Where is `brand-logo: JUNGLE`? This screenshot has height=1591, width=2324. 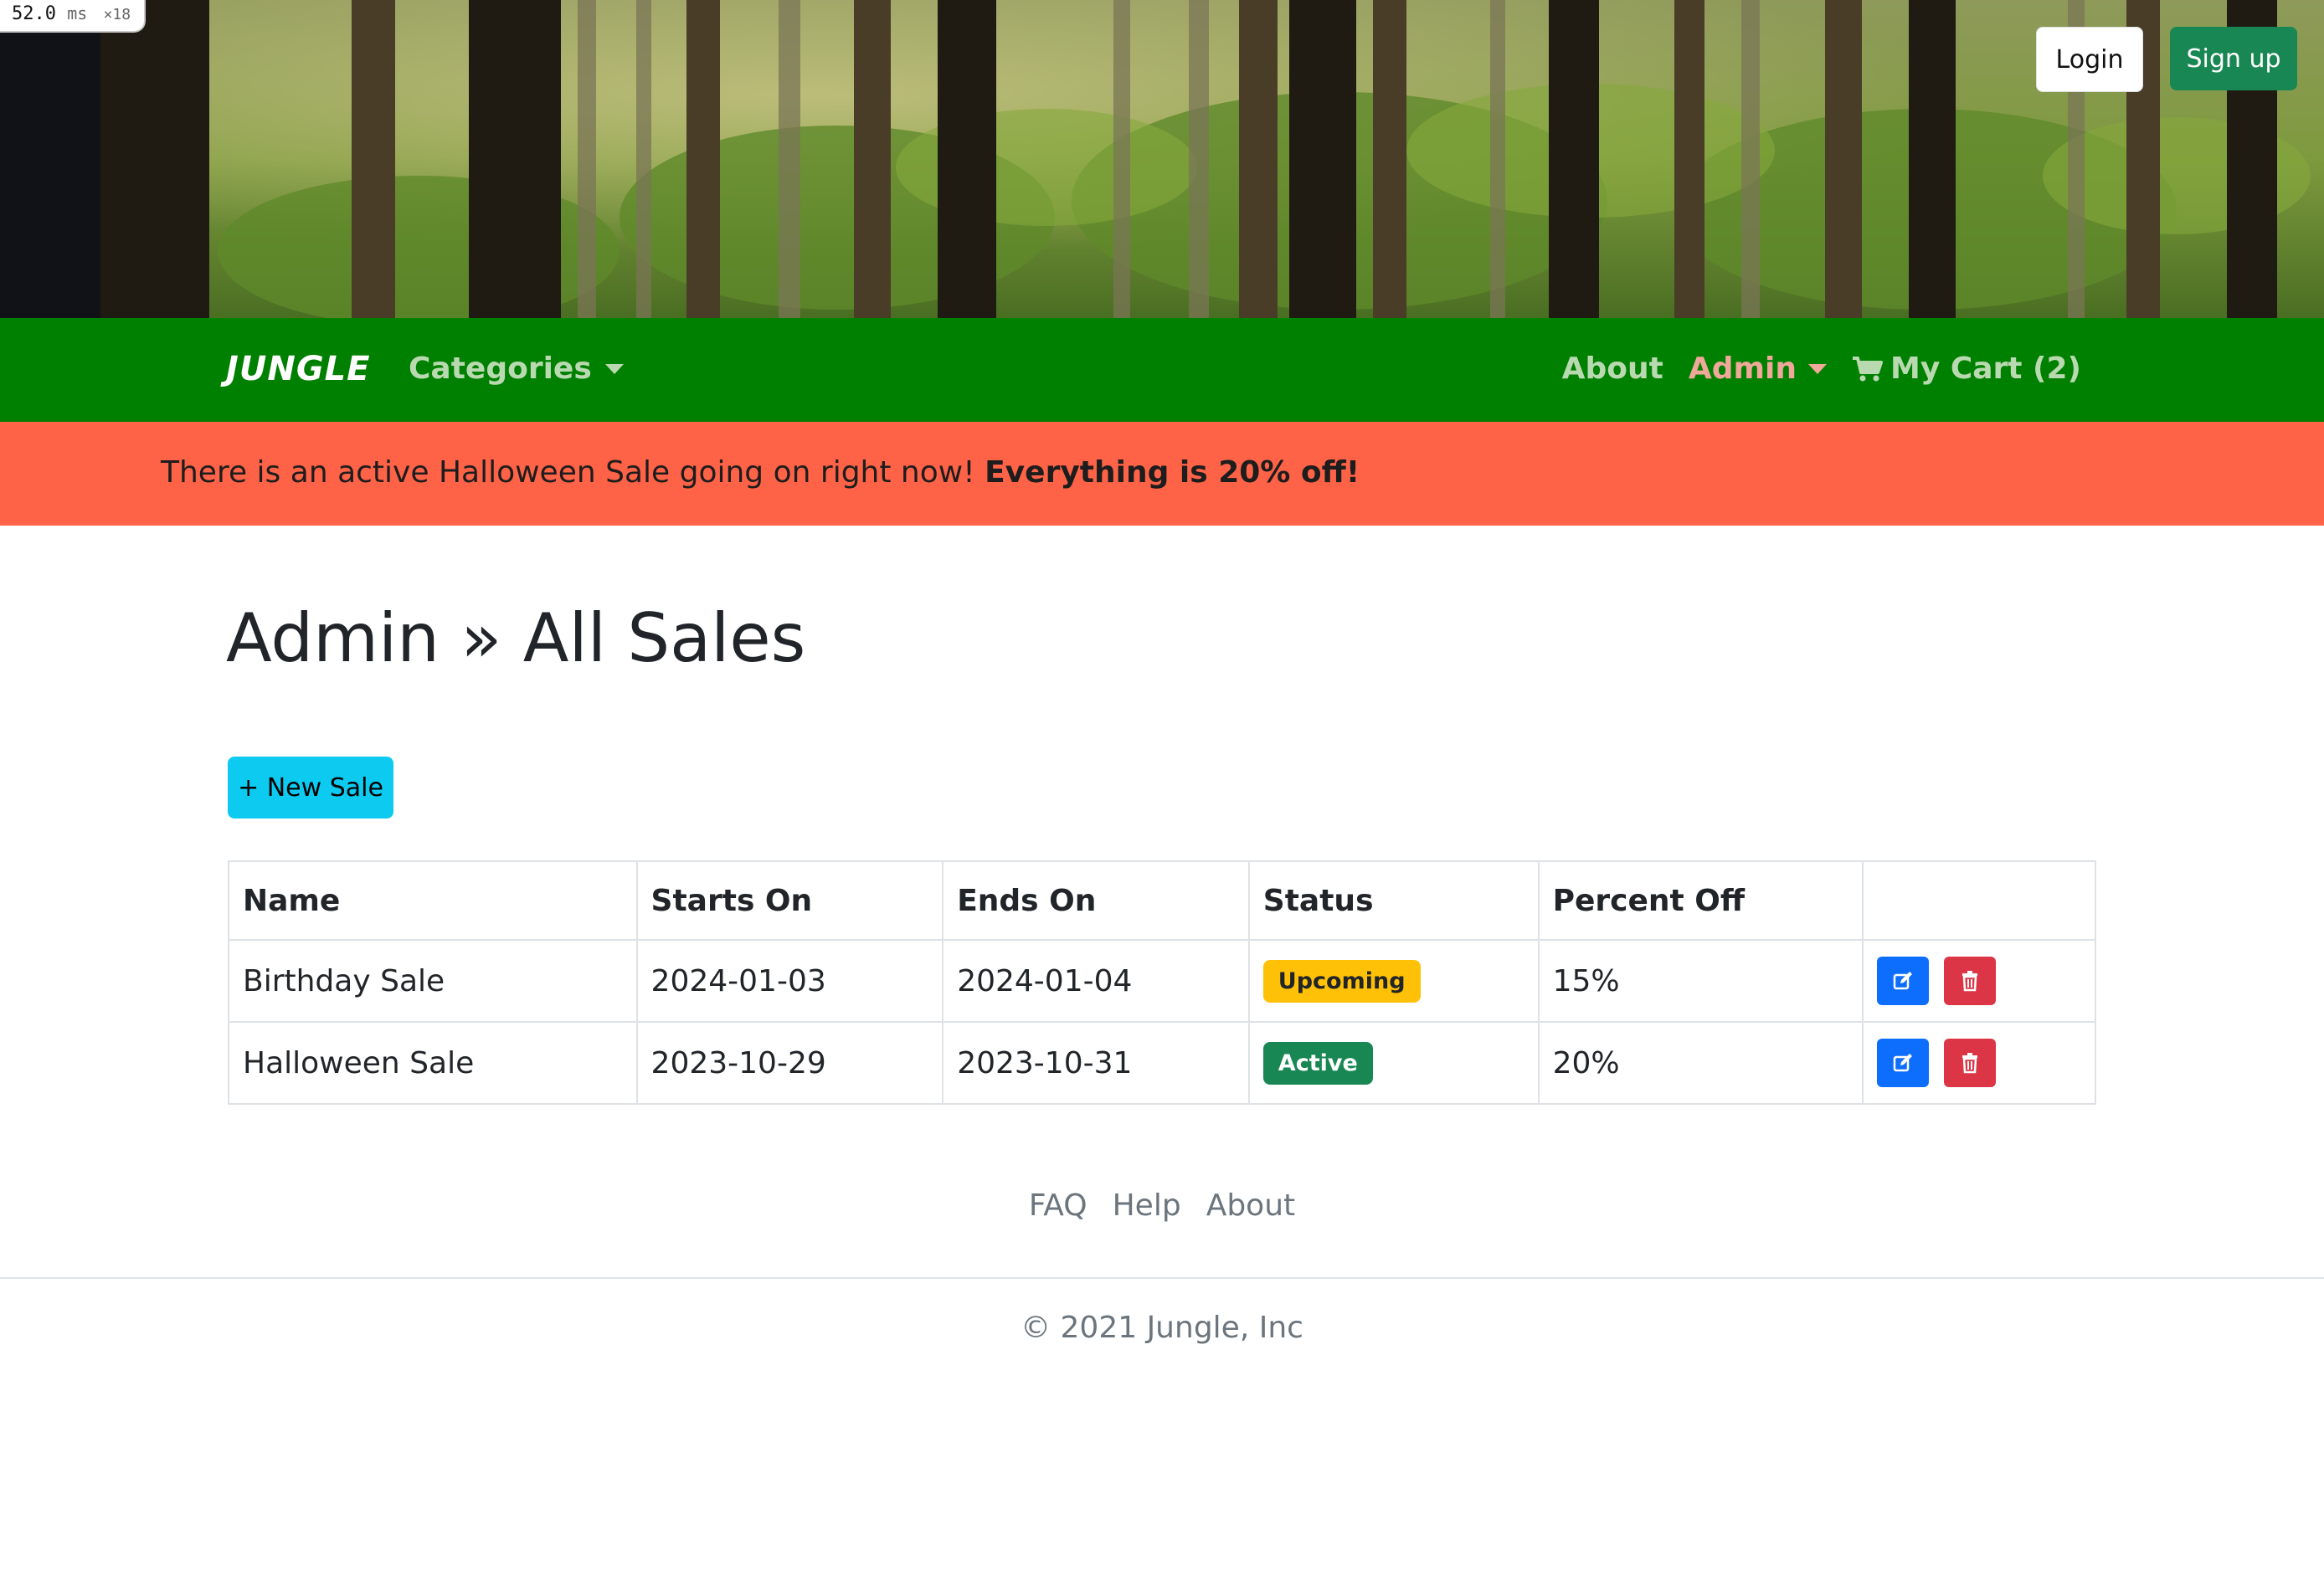
brand-logo: JUNGLE is located at coordinates (298, 369).